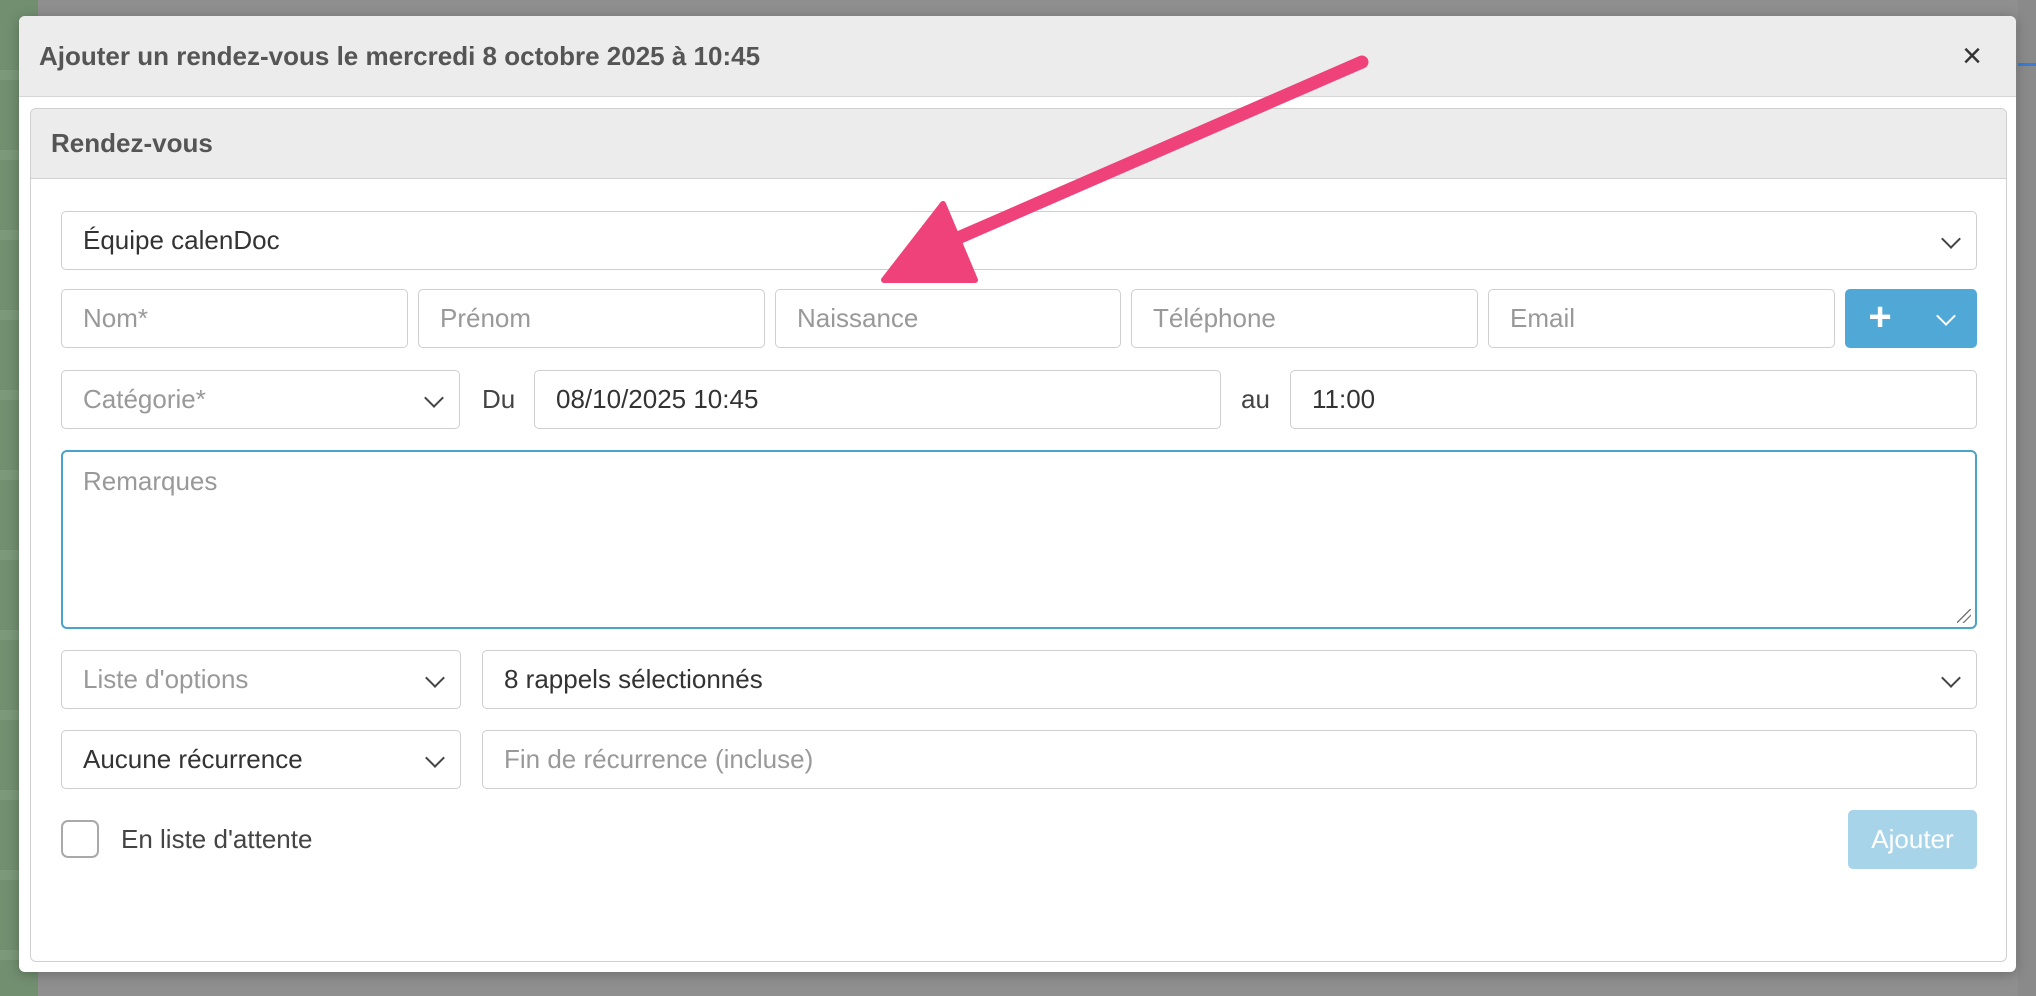 The height and width of the screenshot is (996, 2036). I want to click on waitlist-label: En liste d'attente, so click(217, 839).